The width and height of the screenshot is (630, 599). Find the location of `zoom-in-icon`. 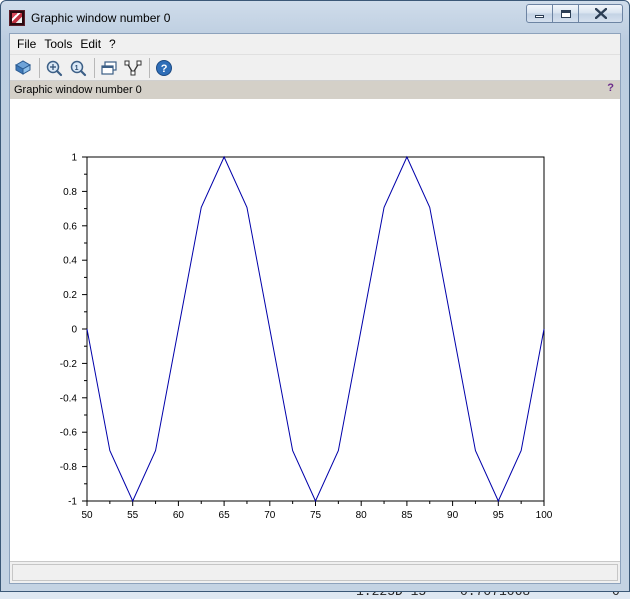

zoom-in-icon is located at coordinates (54, 68).